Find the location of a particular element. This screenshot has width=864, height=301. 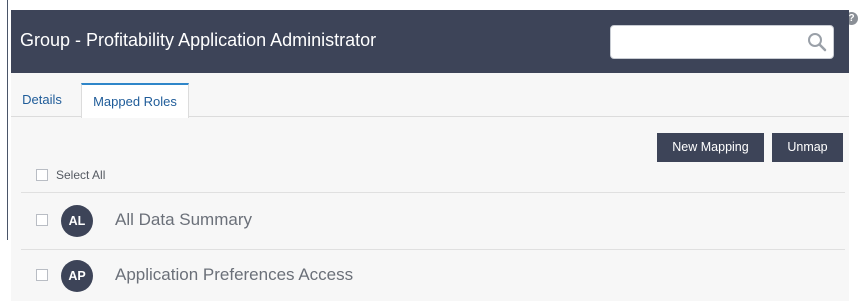

avatar: AP is located at coordinates (77, 276).